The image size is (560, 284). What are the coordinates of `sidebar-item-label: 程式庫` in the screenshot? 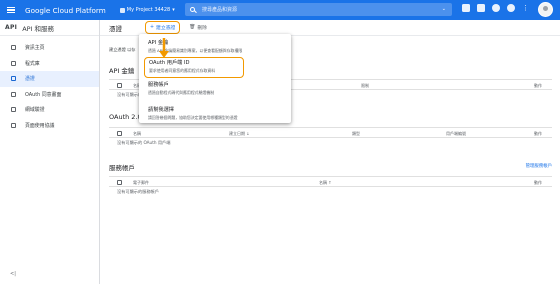 It's located at (32, 63).